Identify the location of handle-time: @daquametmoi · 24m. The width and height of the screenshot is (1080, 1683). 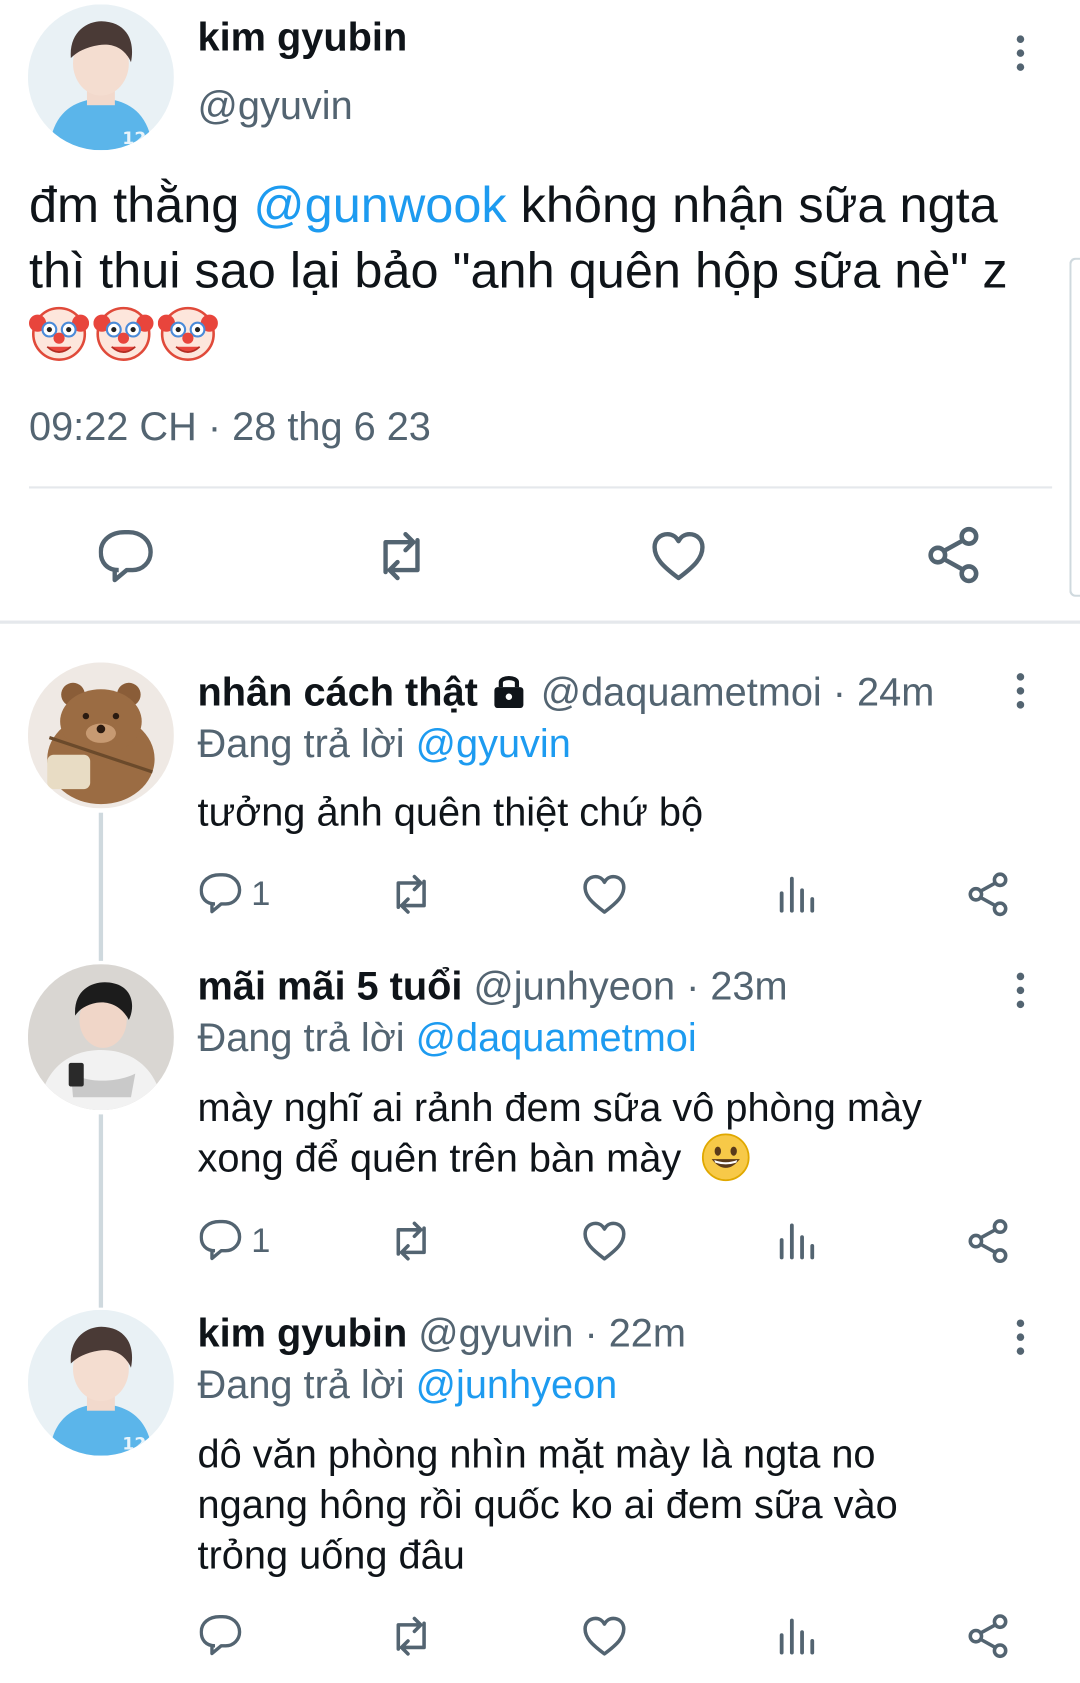
(738, 692).